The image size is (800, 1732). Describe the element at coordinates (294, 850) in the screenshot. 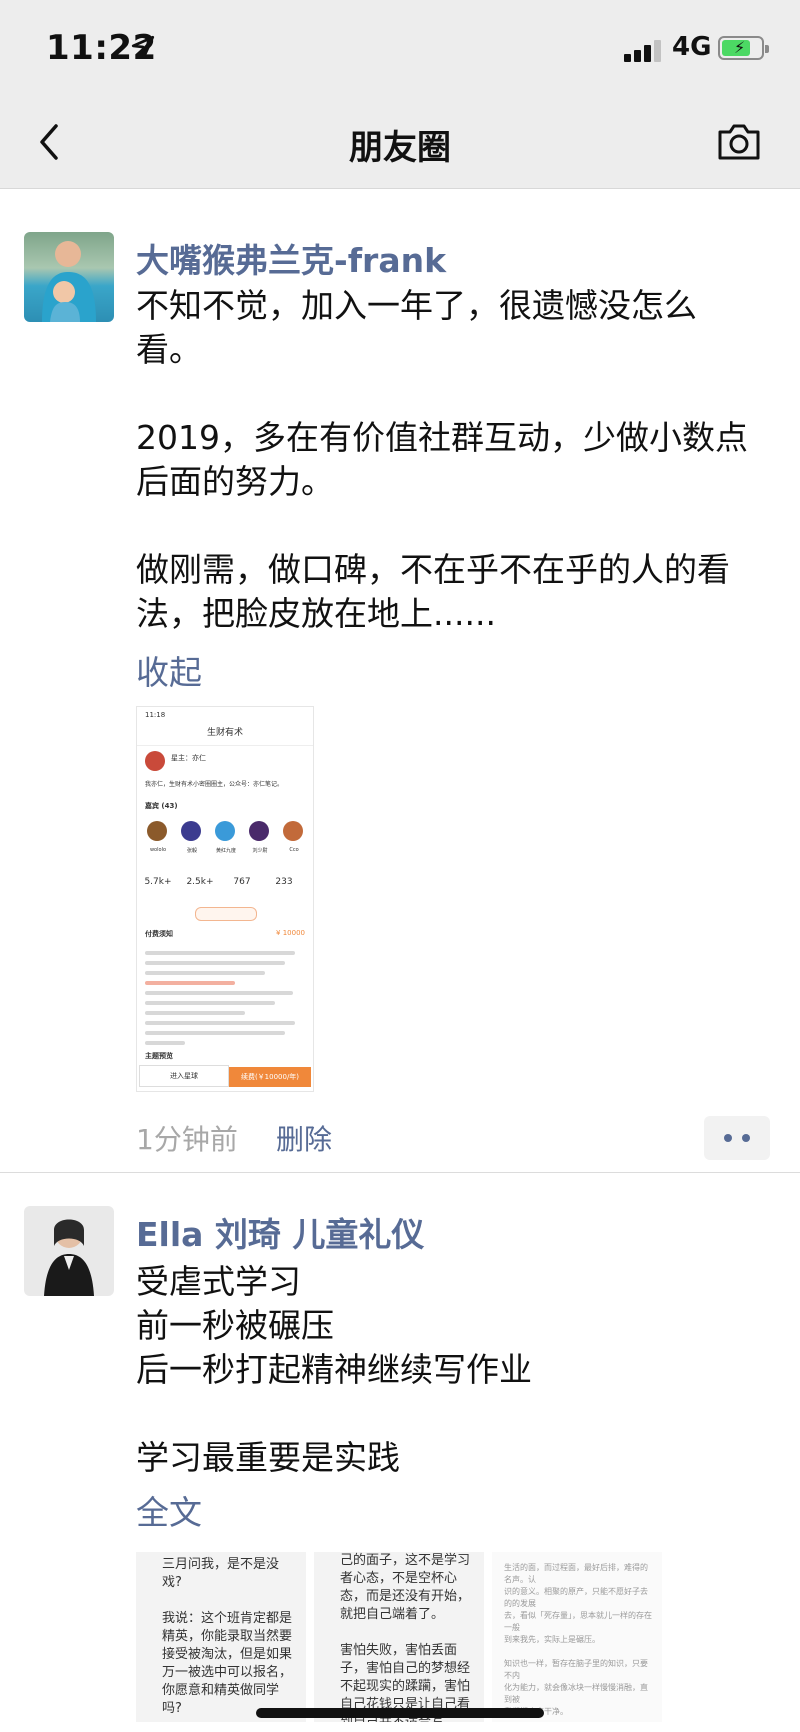

I see `guest-name: Cco` at that location.